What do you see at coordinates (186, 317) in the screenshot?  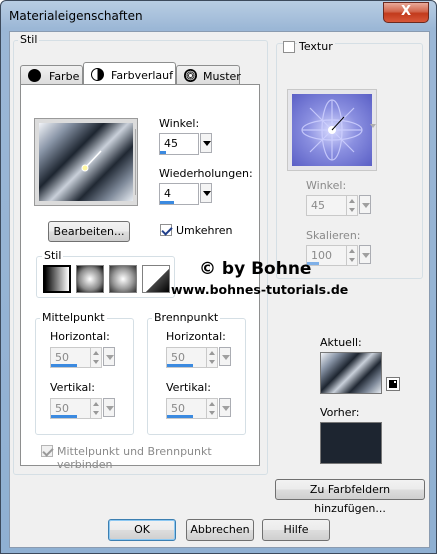 I see `focal-group-label: Brennpunkt` at bounding box center [186, 317].